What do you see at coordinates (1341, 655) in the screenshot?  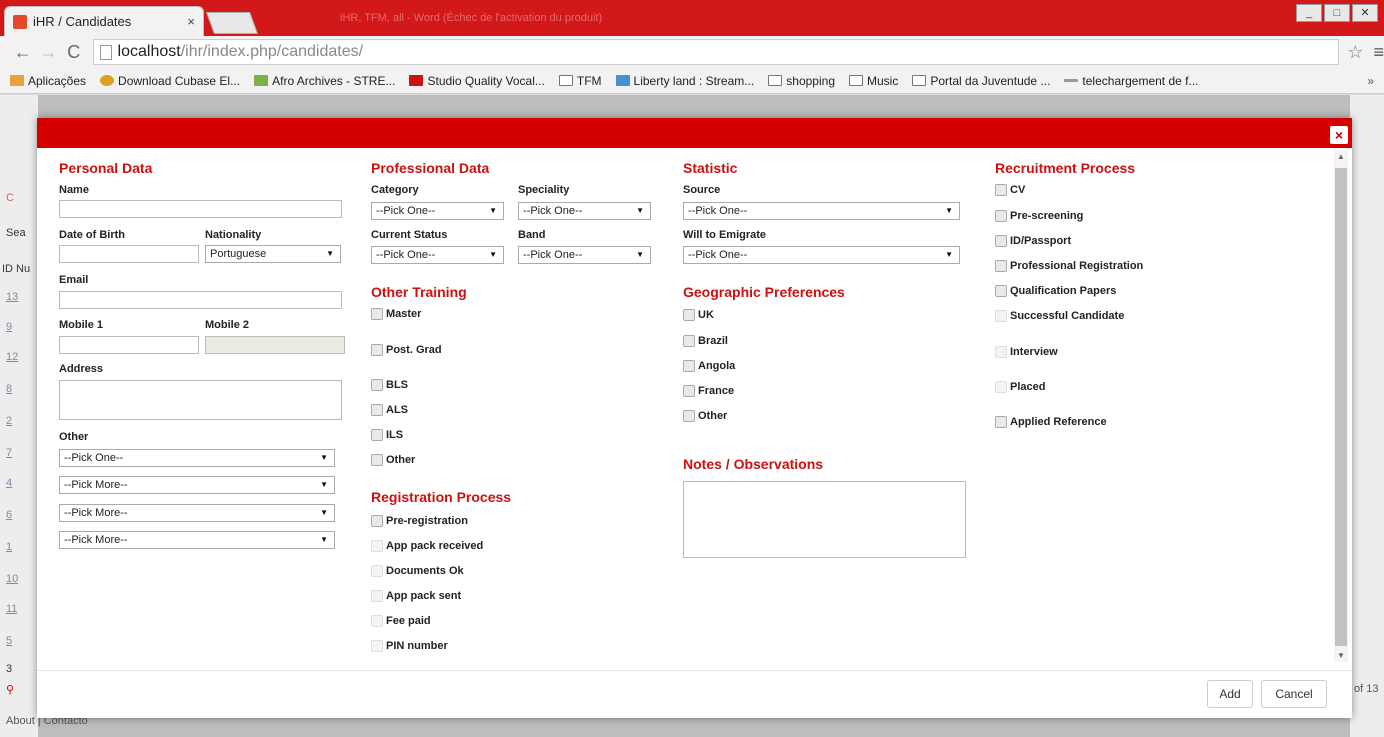 I see `scroll-down-icon: ▼` at bounding box center [1341, 655].